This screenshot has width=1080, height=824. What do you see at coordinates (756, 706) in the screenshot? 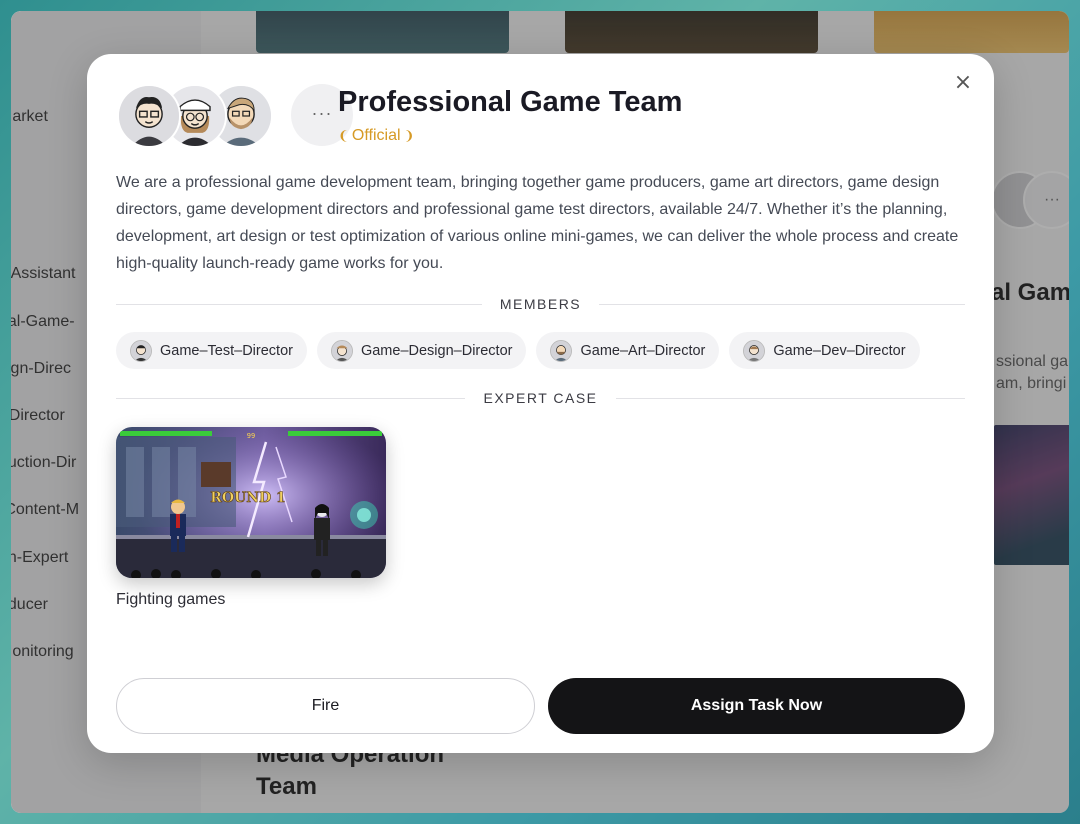
I see `assign-task-button: Assign Task Now` at bounding box center [756, 706].